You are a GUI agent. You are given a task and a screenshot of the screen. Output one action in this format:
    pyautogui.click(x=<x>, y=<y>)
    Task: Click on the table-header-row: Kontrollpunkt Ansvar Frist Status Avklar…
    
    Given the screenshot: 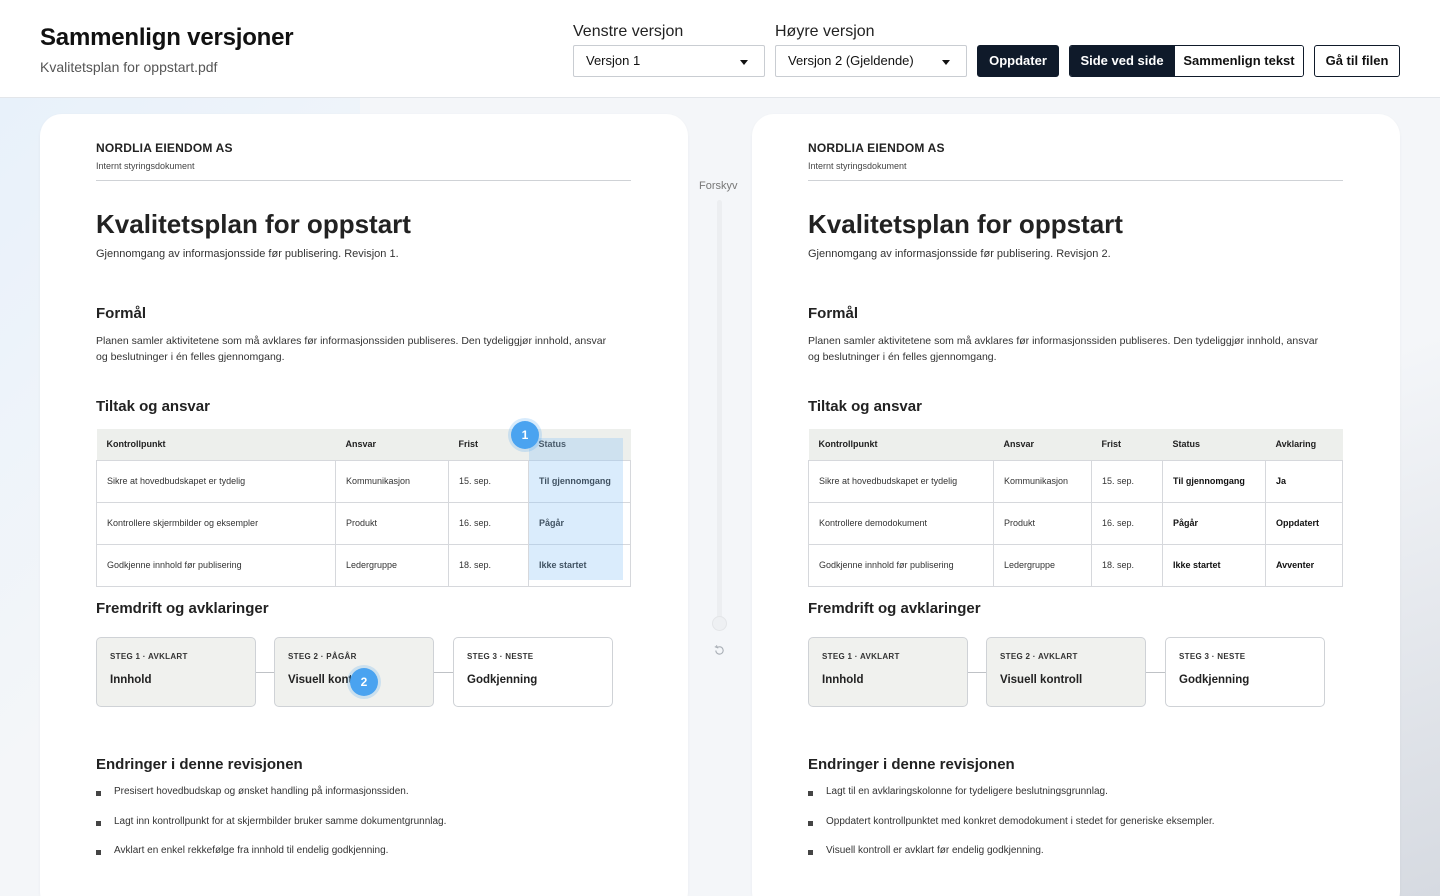 What is the action you would take?
    pyautogui.click(x=1075, y=444)
    